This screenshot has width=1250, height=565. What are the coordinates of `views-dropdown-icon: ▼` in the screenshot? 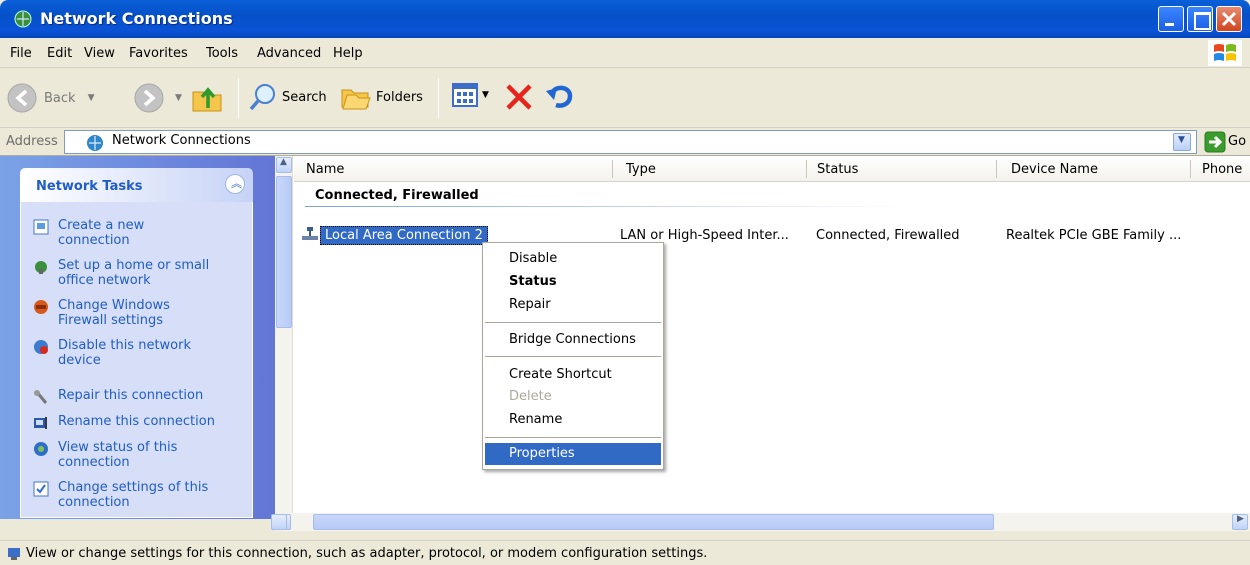 It's located at (485, 95).